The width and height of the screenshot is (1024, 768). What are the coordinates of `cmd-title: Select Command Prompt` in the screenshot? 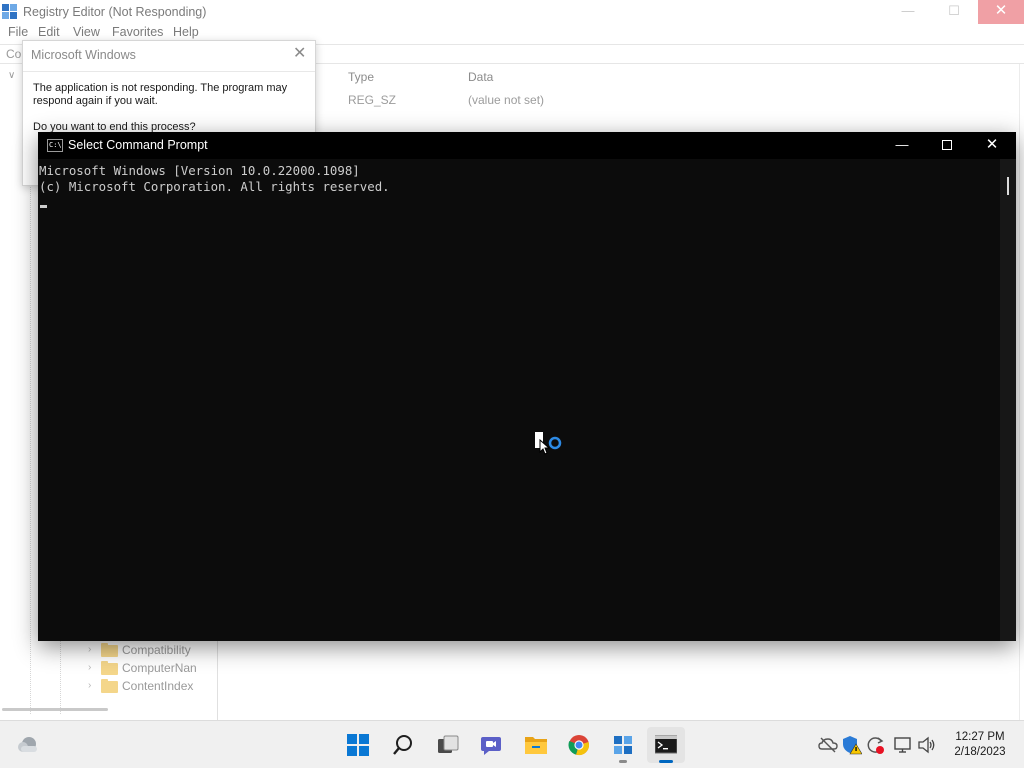 It's located at (138, 145).